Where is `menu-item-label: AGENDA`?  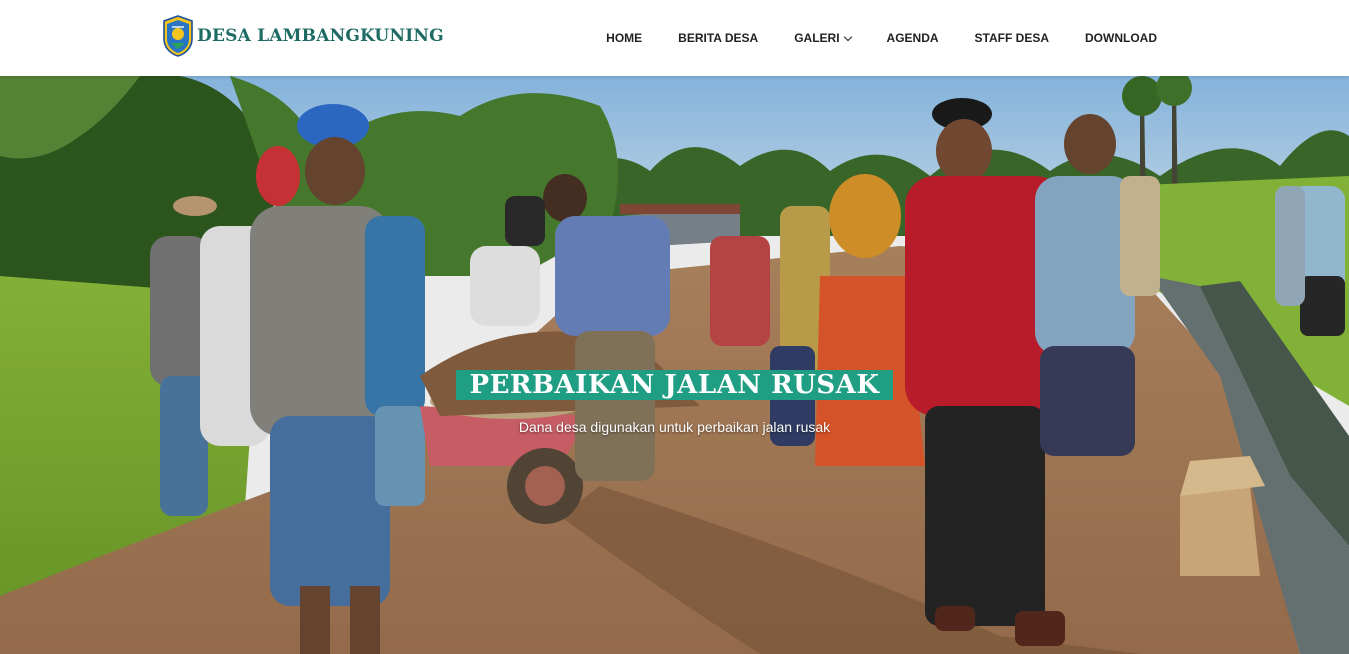
menu-item-label: AGENDA is located at coordinates (912, 38).